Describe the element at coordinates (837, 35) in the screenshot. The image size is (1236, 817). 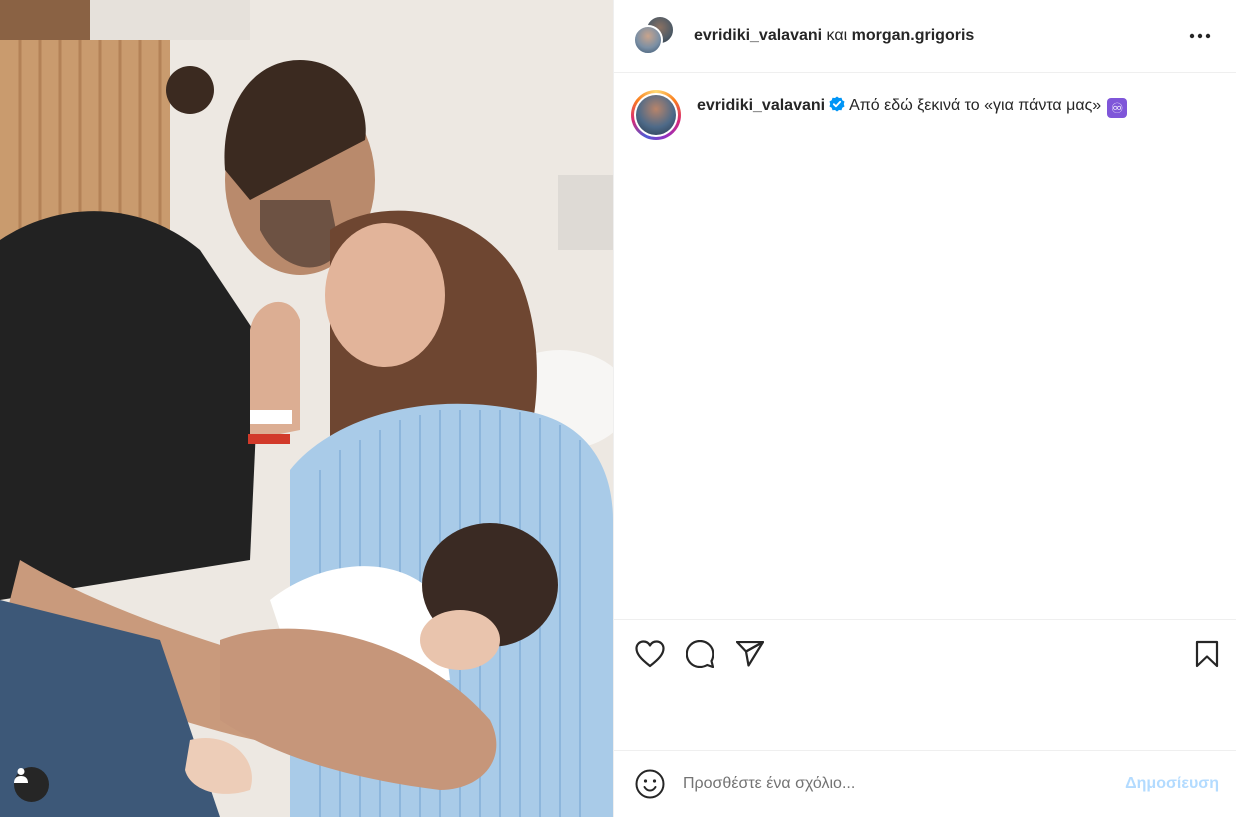
I see `header-conjunction: και` at that location.